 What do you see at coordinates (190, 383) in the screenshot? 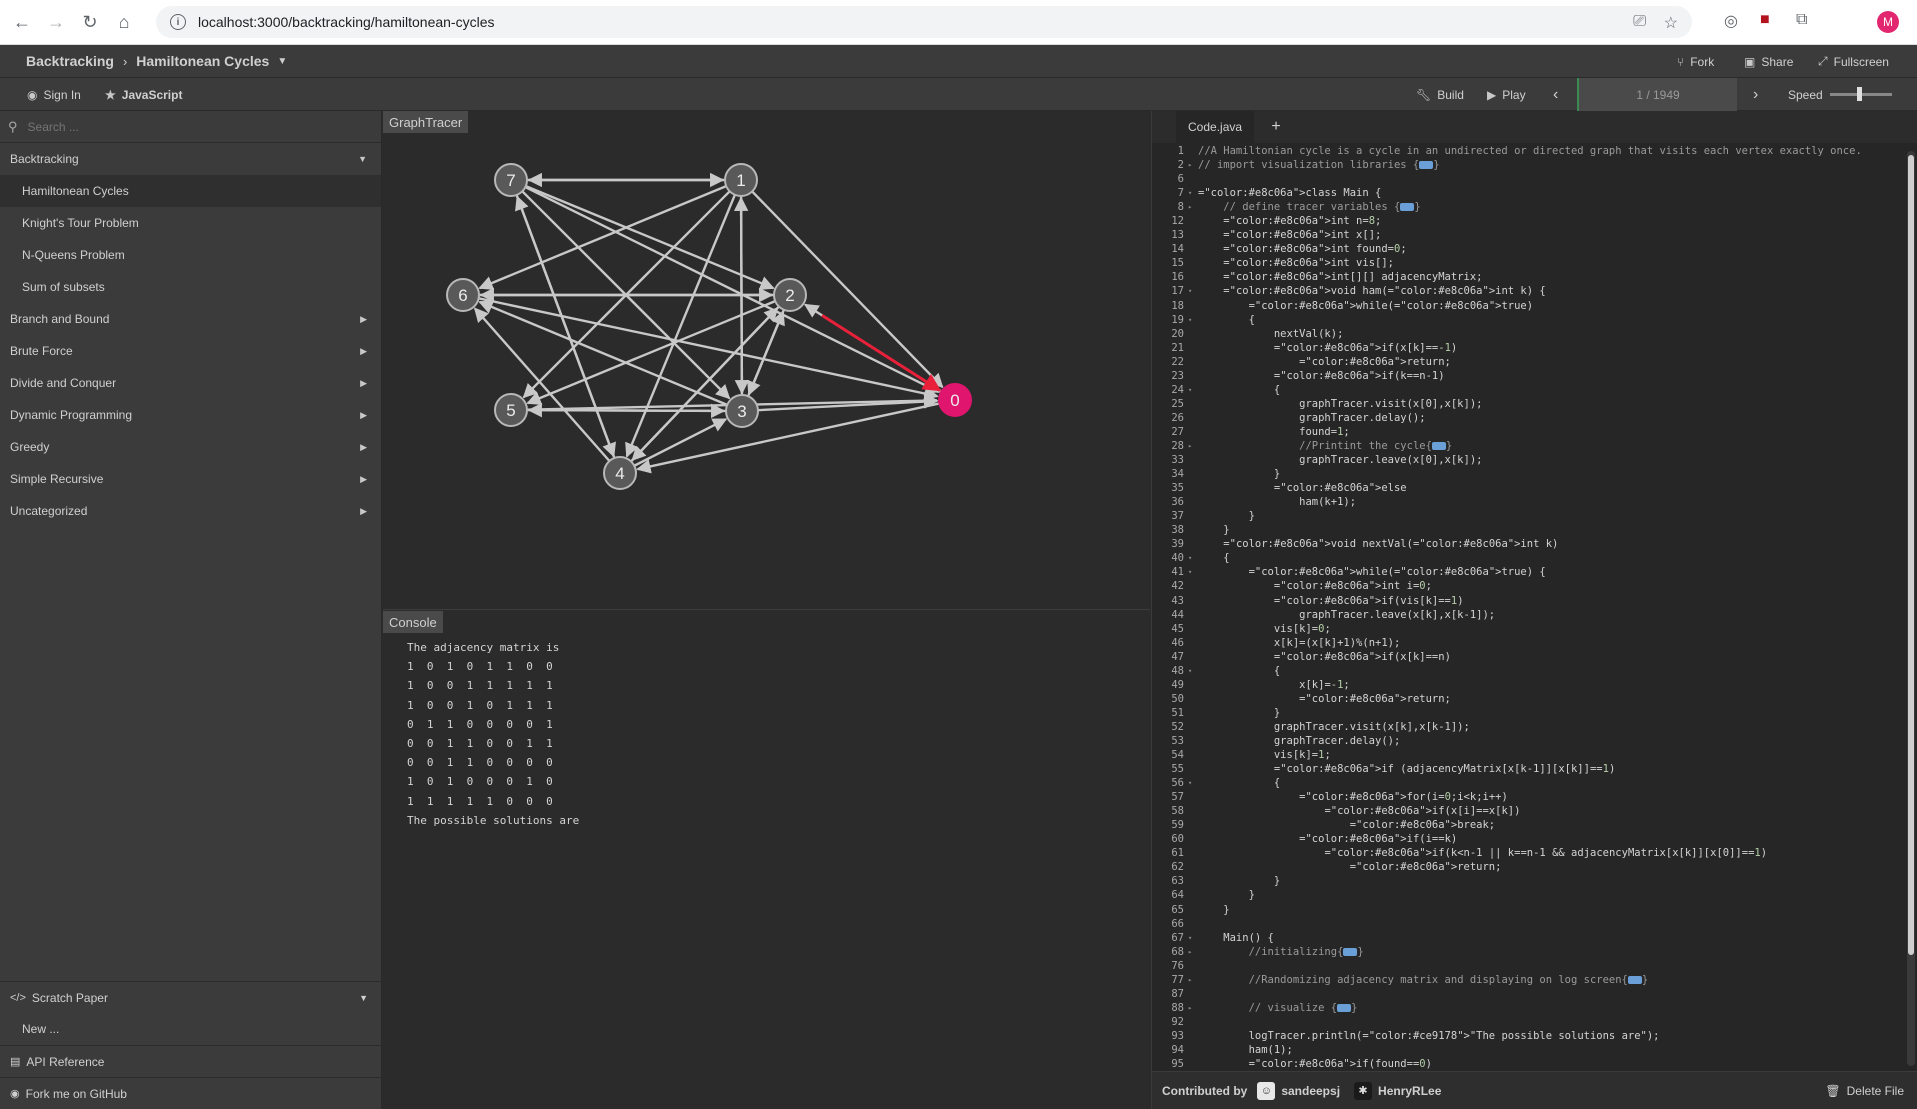
I see `category-divide-and-conquer: Divide and Conquer ▶` at bounding box center [190, 383].